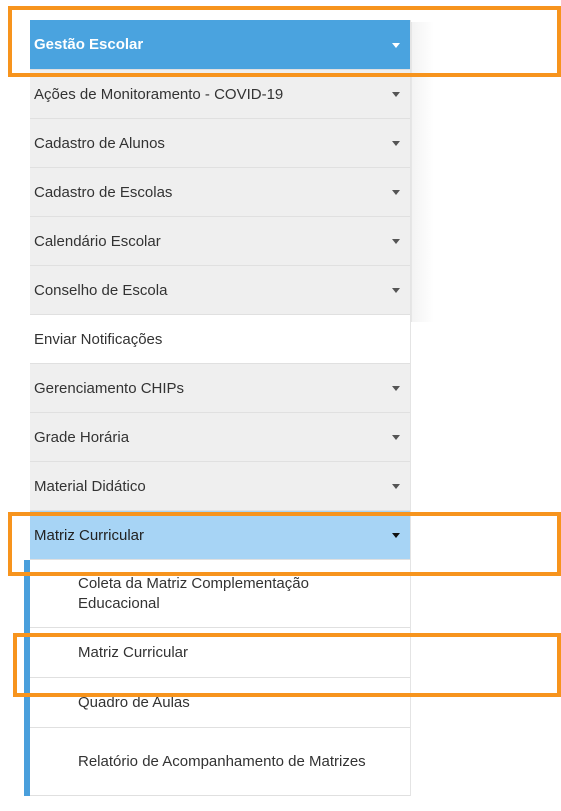 The image size is (561, 811). I want to click on submenu-item-label: Quadro de Aulas, so click(134, 702).